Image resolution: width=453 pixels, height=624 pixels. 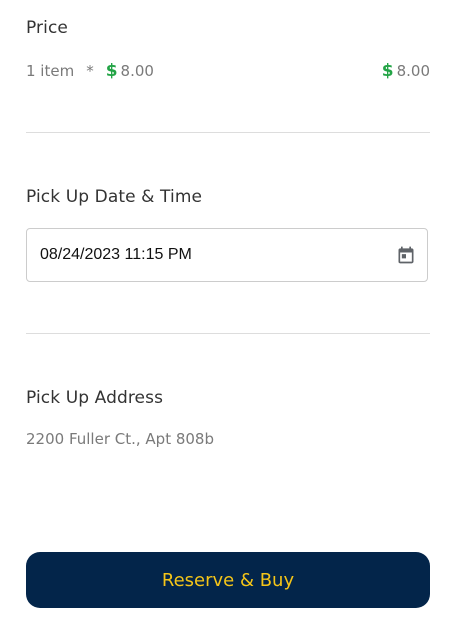 I want to click on item-count: 1 item, so click(x=50, y=71).